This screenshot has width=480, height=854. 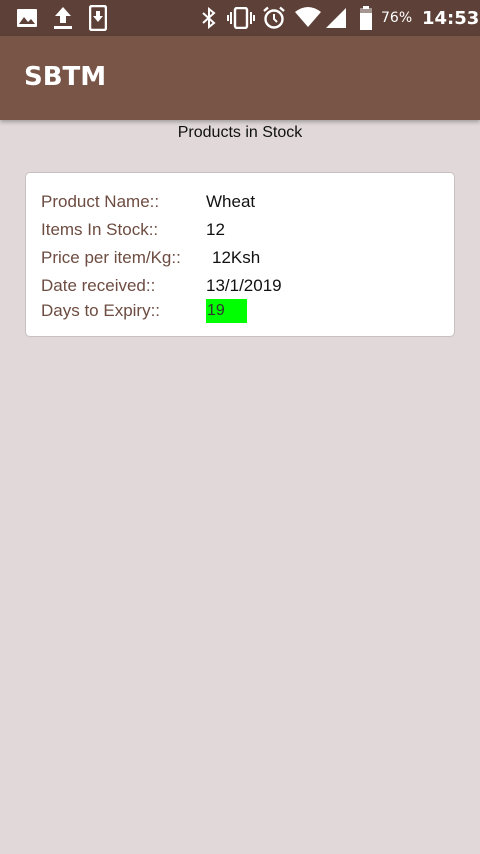 What do you see at coordinates (101, 310) in the screenshot?
I see `days-to-expiry-label: Days to Expiry::` at bounding box center [101, 310].